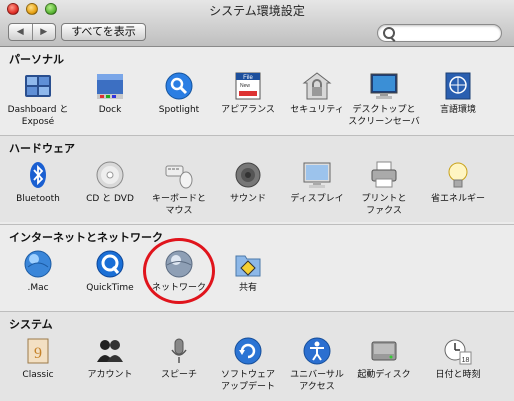  I want to click on pref-accounts: アカウント, so click(110, 358).